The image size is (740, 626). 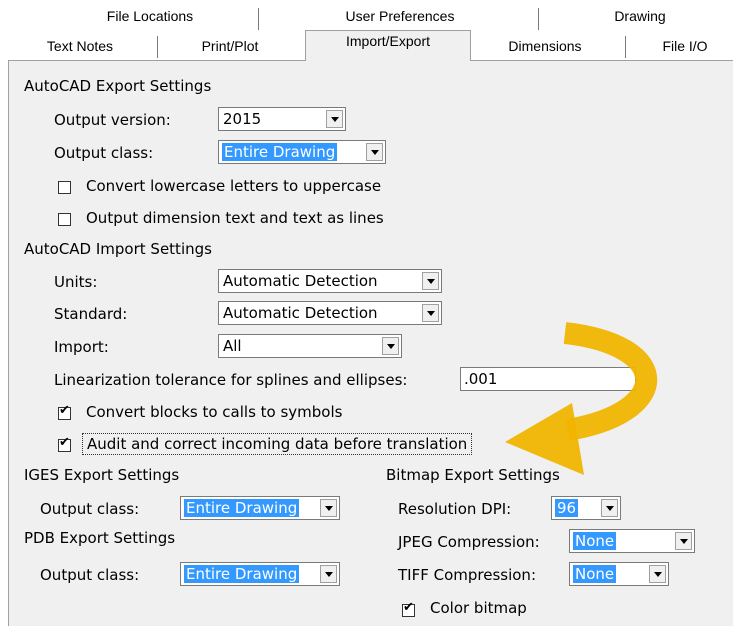 What do you see at coordinates (112, 120) in the screenshot?
I see `output-version-label: Output version:` at bounding box center [112, 120].